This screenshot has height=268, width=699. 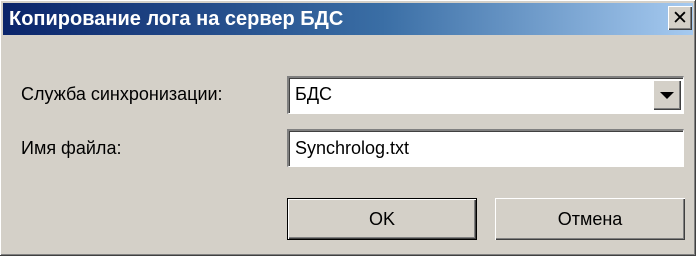 I want to click on close-icon: ✕, so click(x=680, y=18).